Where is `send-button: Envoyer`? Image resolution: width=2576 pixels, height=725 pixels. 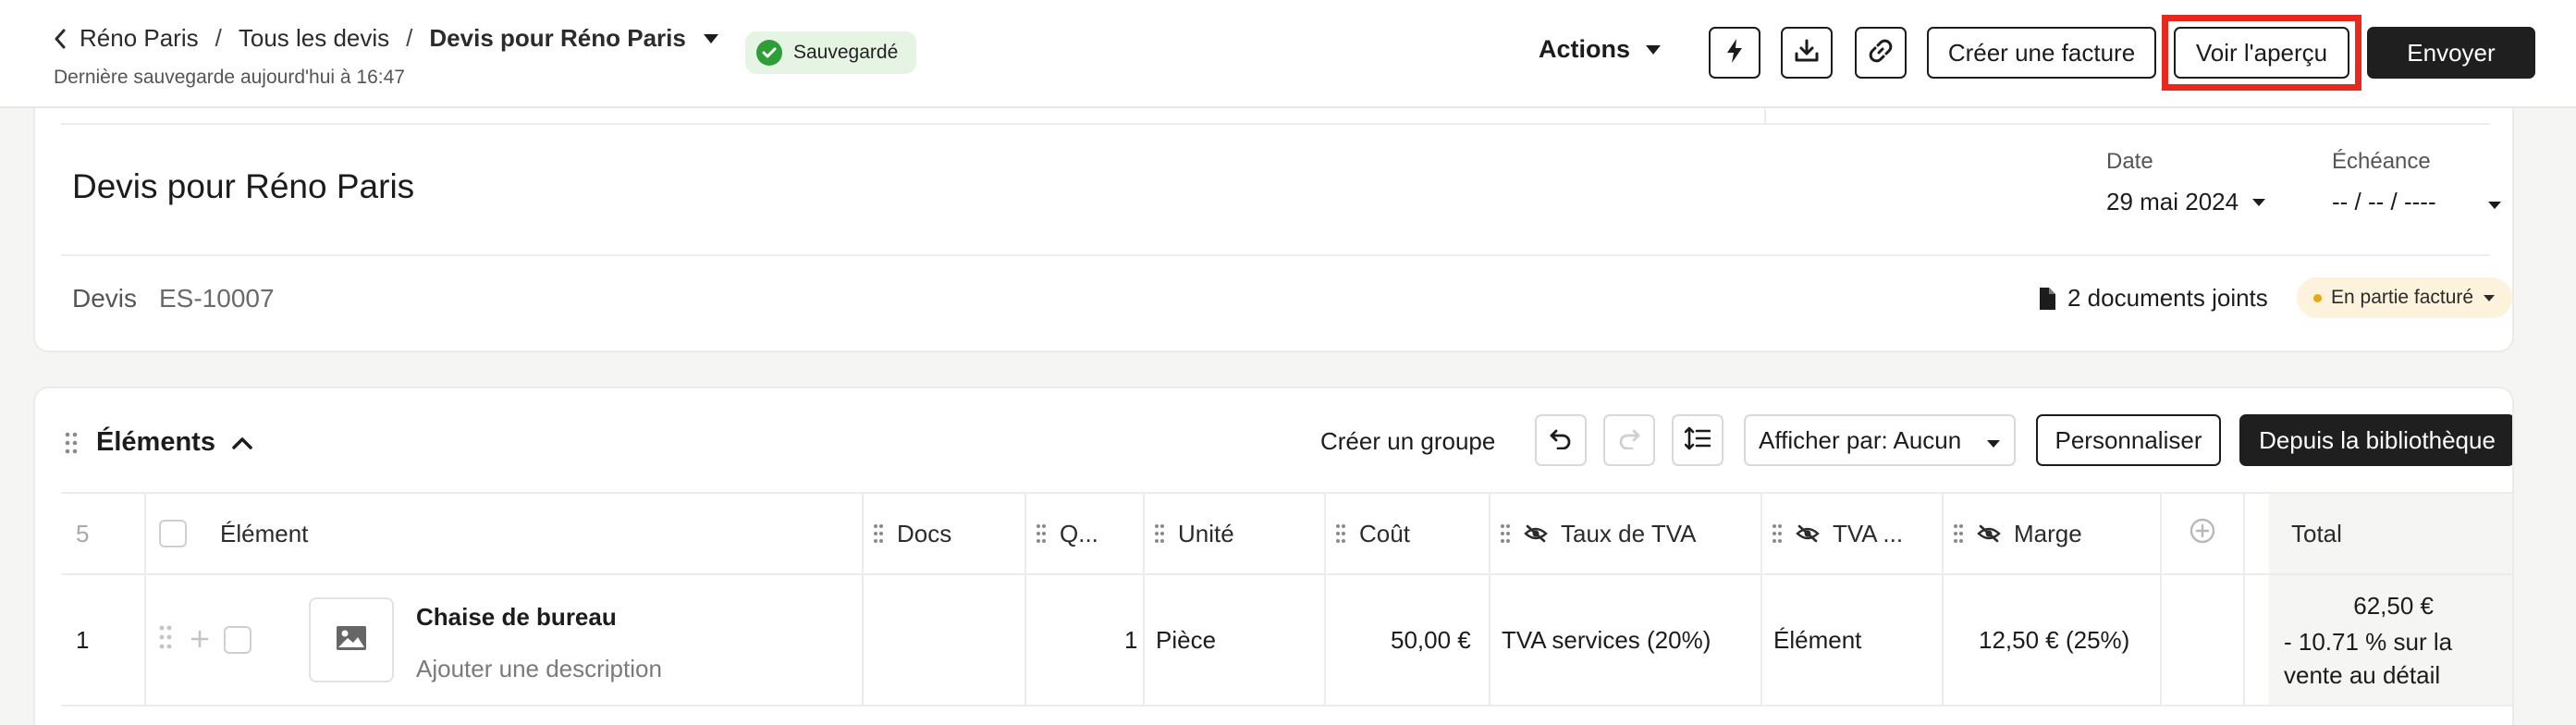 send-button: Envoyer is located at coordinates (2451, 53).